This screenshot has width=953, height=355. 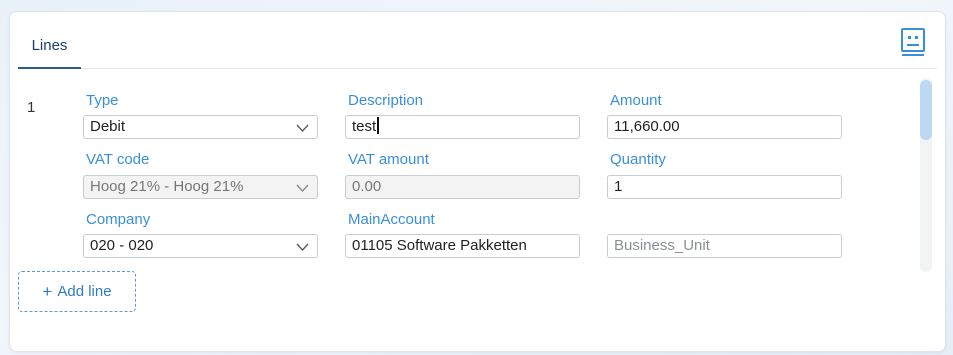 What do you see at coordinates (724, 127) in the screenshot?
I see `amount-input: 11,660.00` at bounding box center [724, 127].